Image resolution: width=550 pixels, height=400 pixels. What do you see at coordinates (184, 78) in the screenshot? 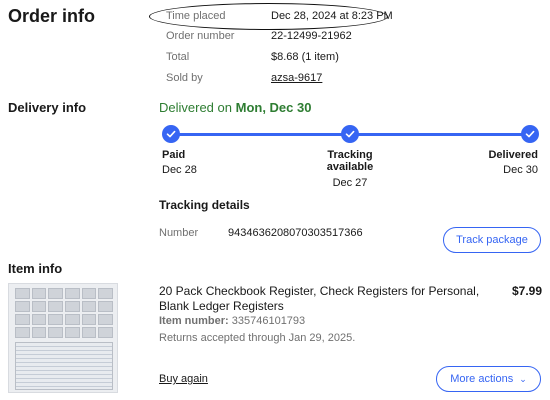
I see `sold-by-label: Sold by` at bounding box center [184, 78].